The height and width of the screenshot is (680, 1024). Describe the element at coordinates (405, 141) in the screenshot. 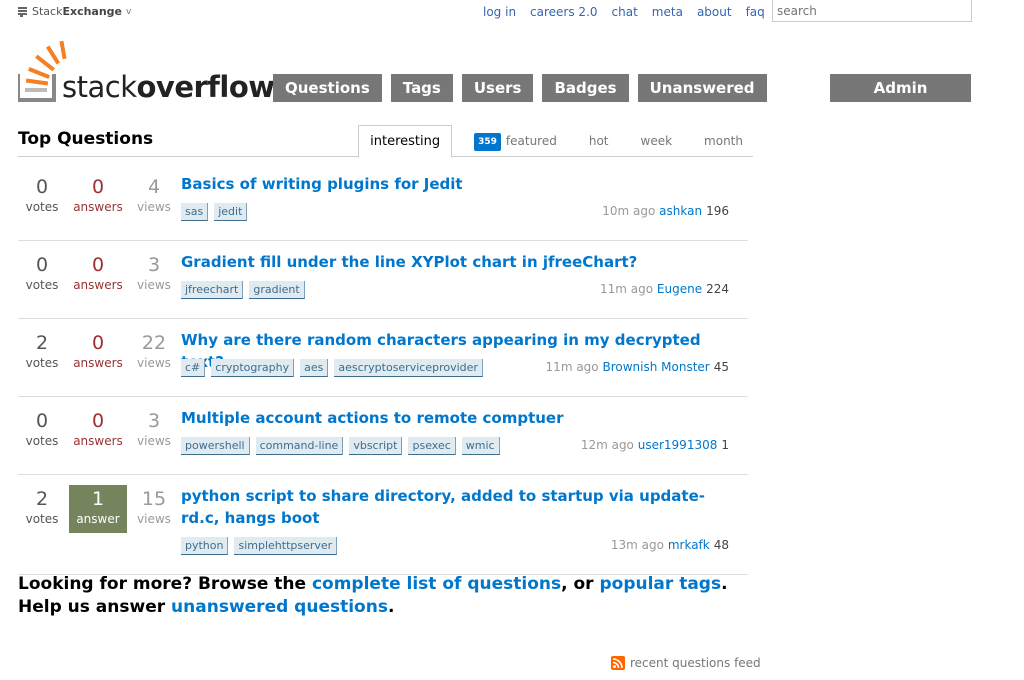

I see `tab-interesting: interesting` at that location.